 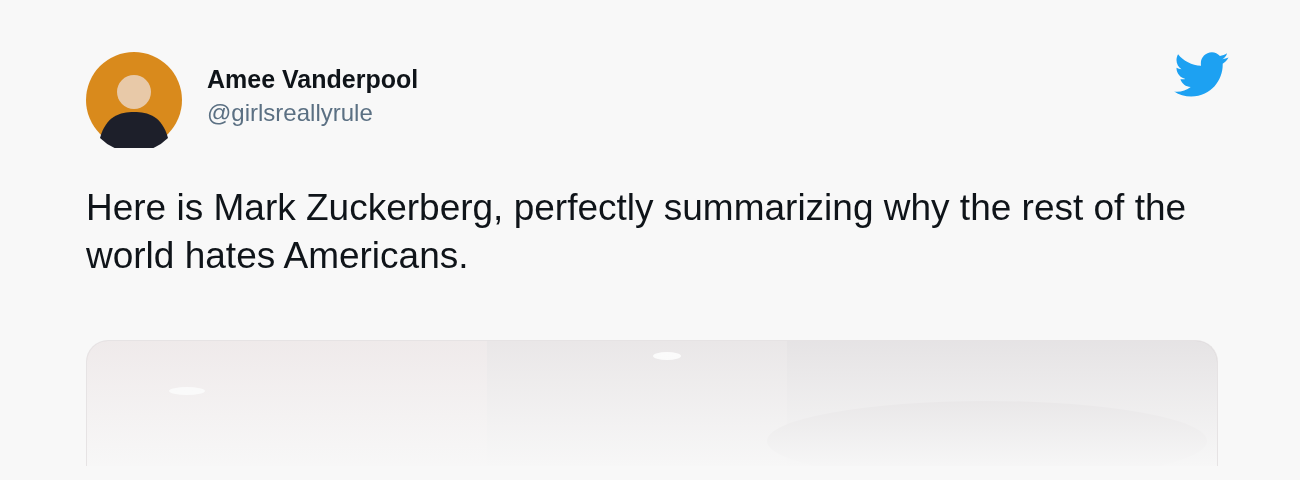 What do you see at coordinates (313, 79) in the screenshot?
I see `author-name: Amee Vanderpool` at bounding box center [313, 79].